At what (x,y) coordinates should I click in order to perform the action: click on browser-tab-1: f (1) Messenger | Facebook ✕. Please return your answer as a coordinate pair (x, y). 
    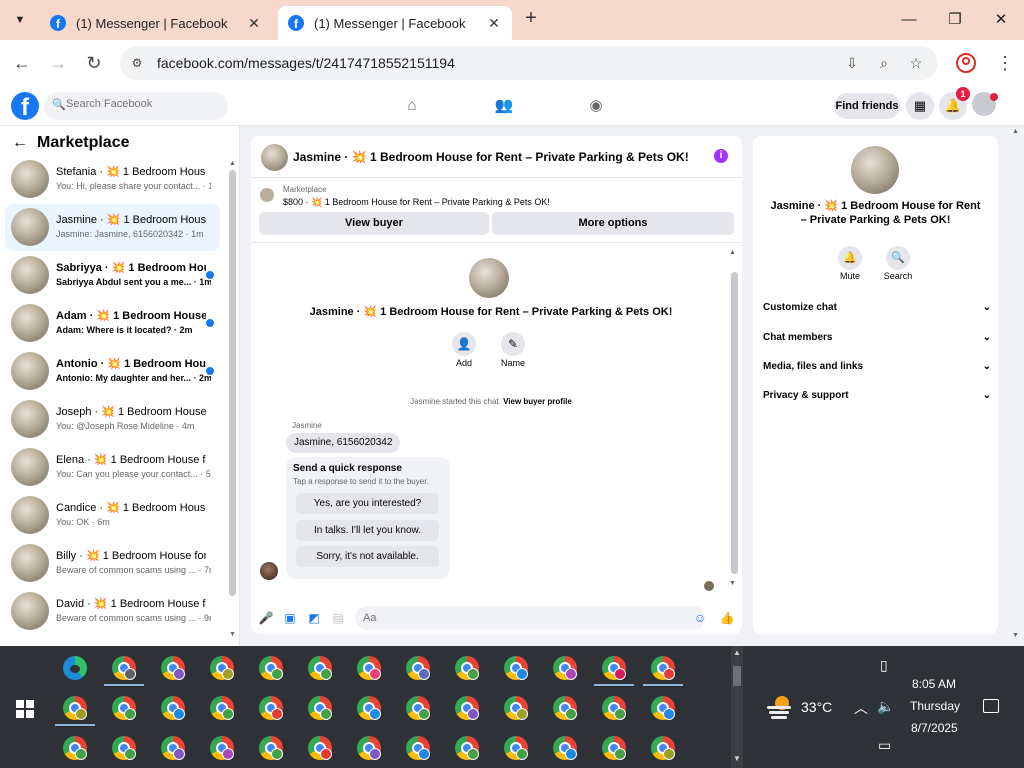
    Looking at the image, I should click on (156, 23).